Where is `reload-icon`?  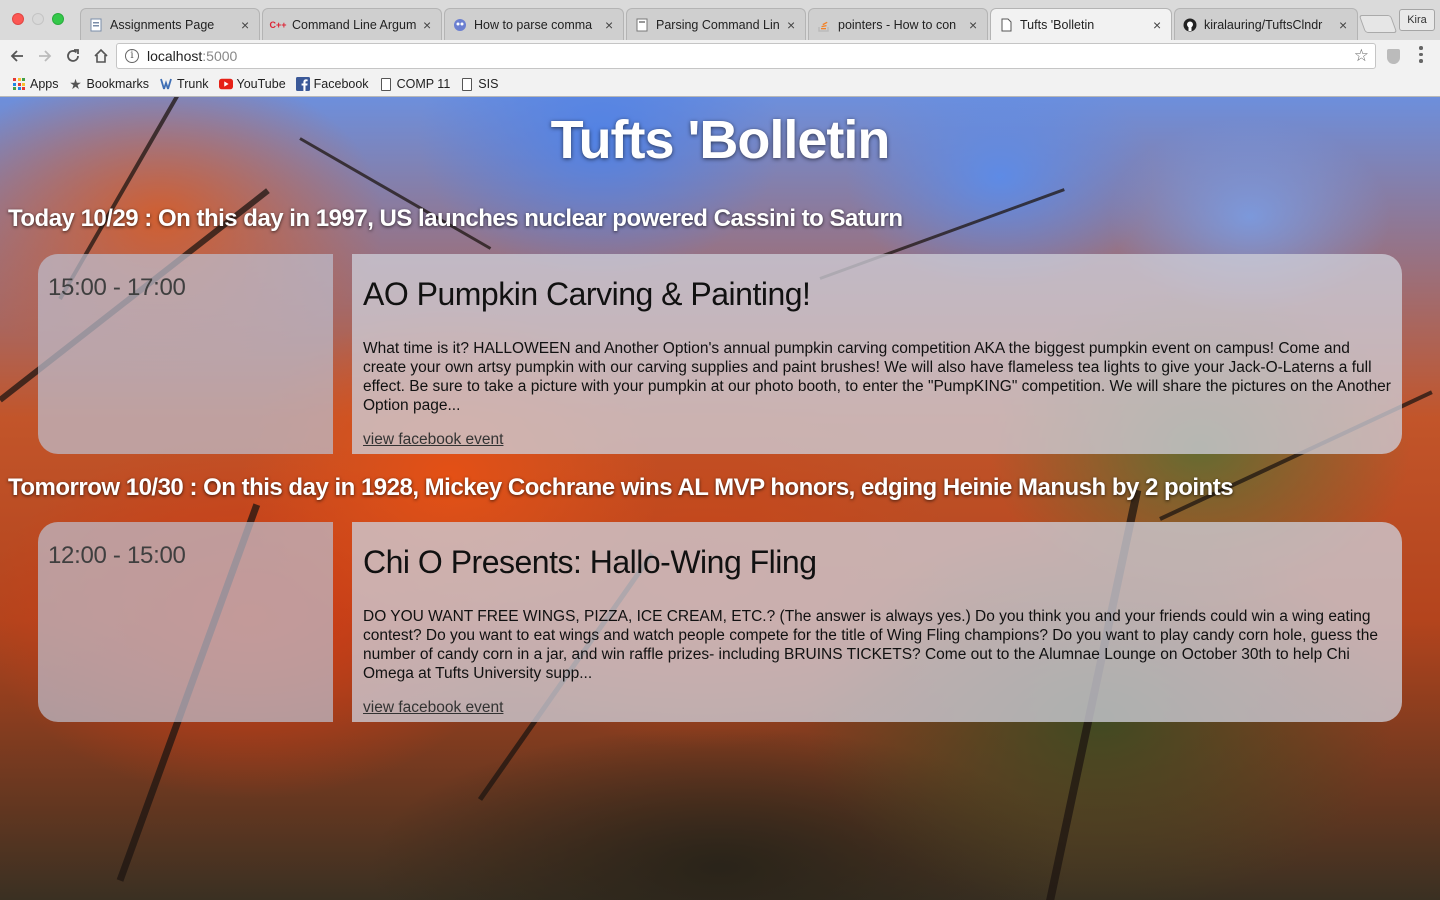 reload-icon is located at coordinates (73, 56).